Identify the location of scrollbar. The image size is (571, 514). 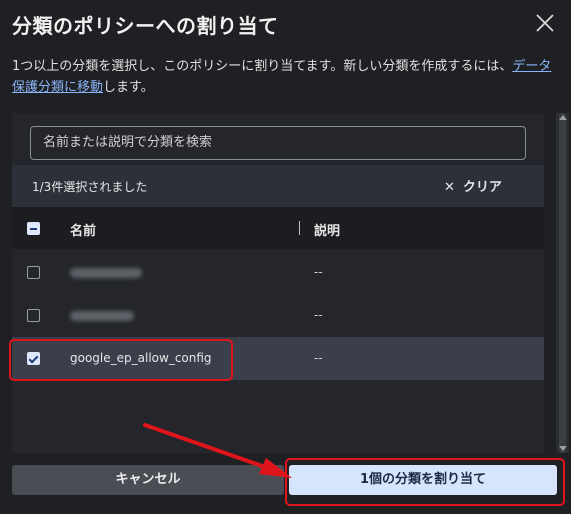
(562, 283).